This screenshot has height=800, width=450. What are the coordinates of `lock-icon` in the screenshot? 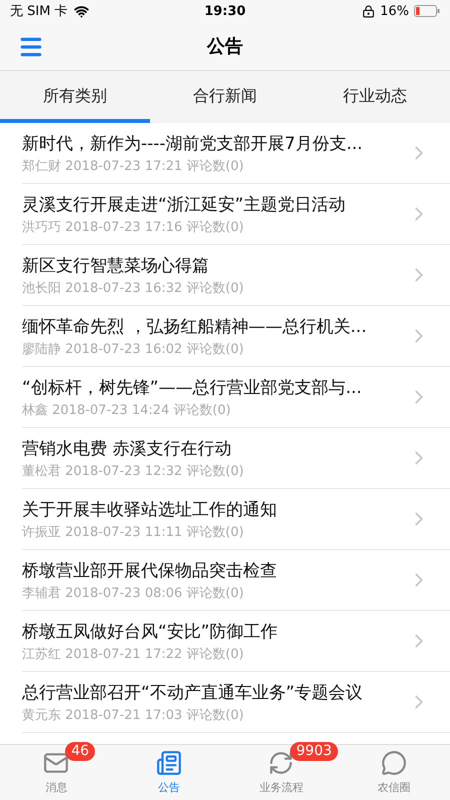 It's located at (369, 11).